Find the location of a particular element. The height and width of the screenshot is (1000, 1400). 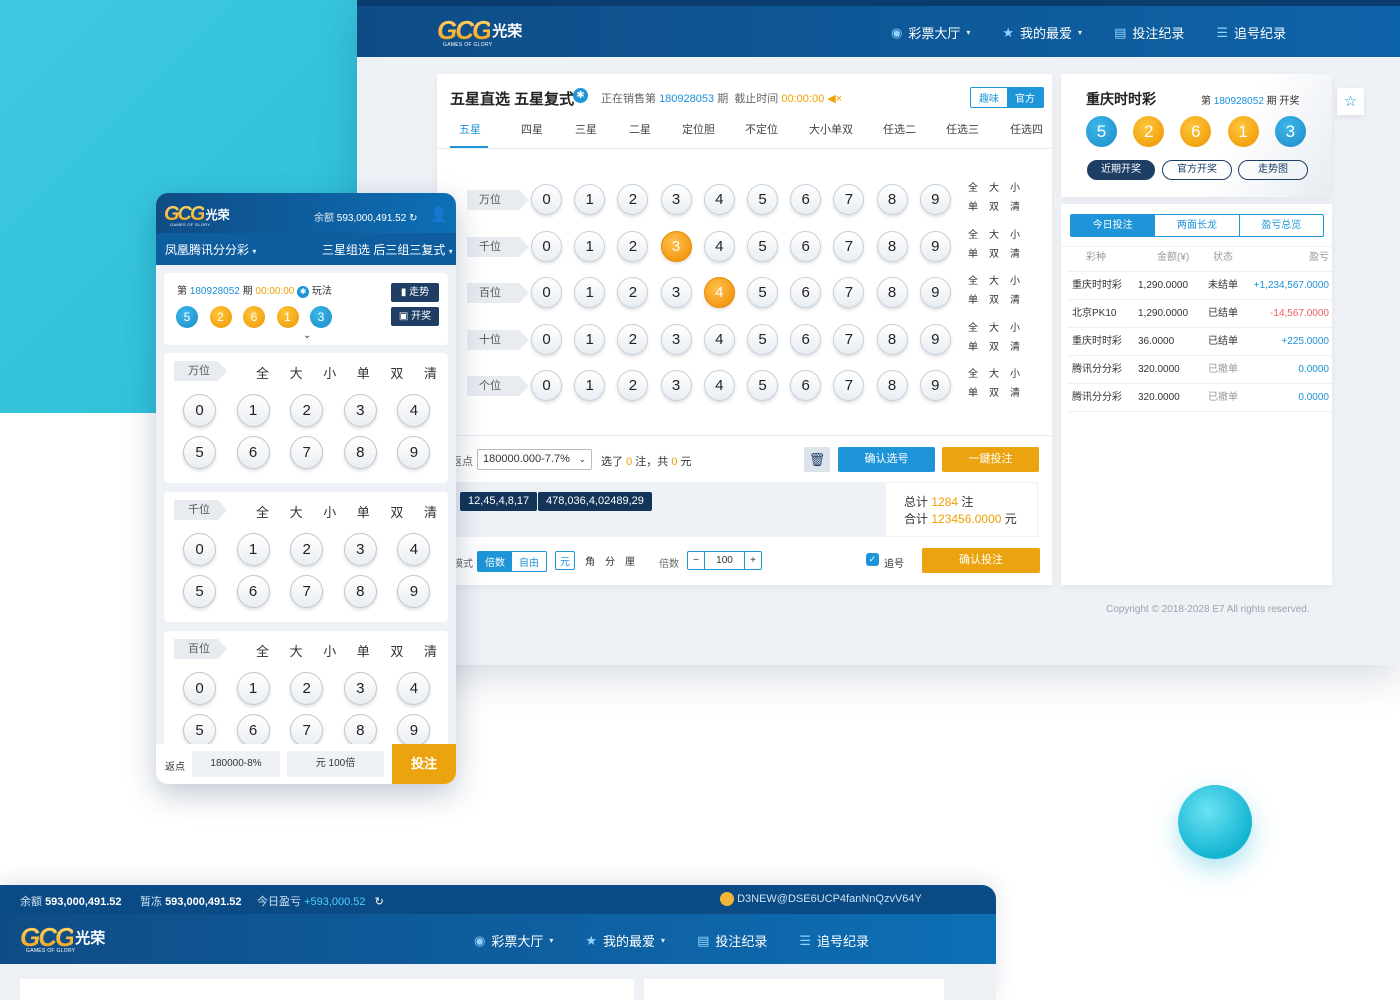

quick-select-2: 清 is located at coordinates (1015, 254).